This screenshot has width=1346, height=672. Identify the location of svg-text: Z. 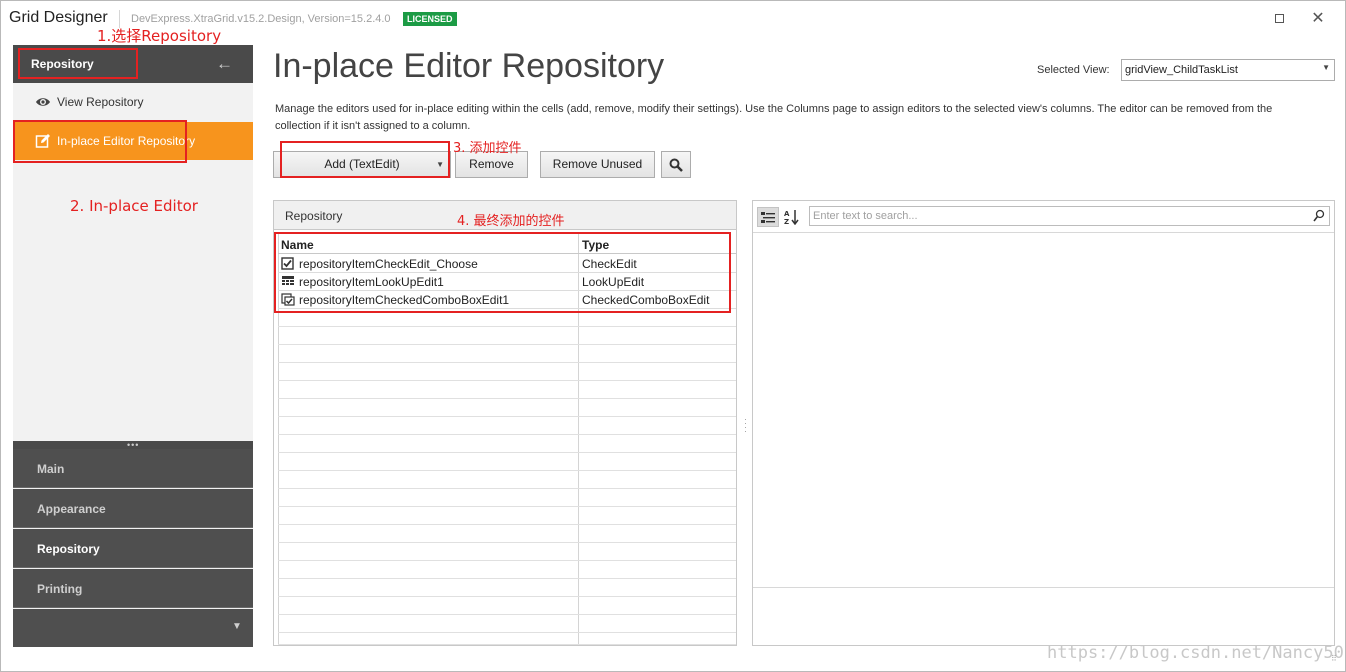
(786, 221).